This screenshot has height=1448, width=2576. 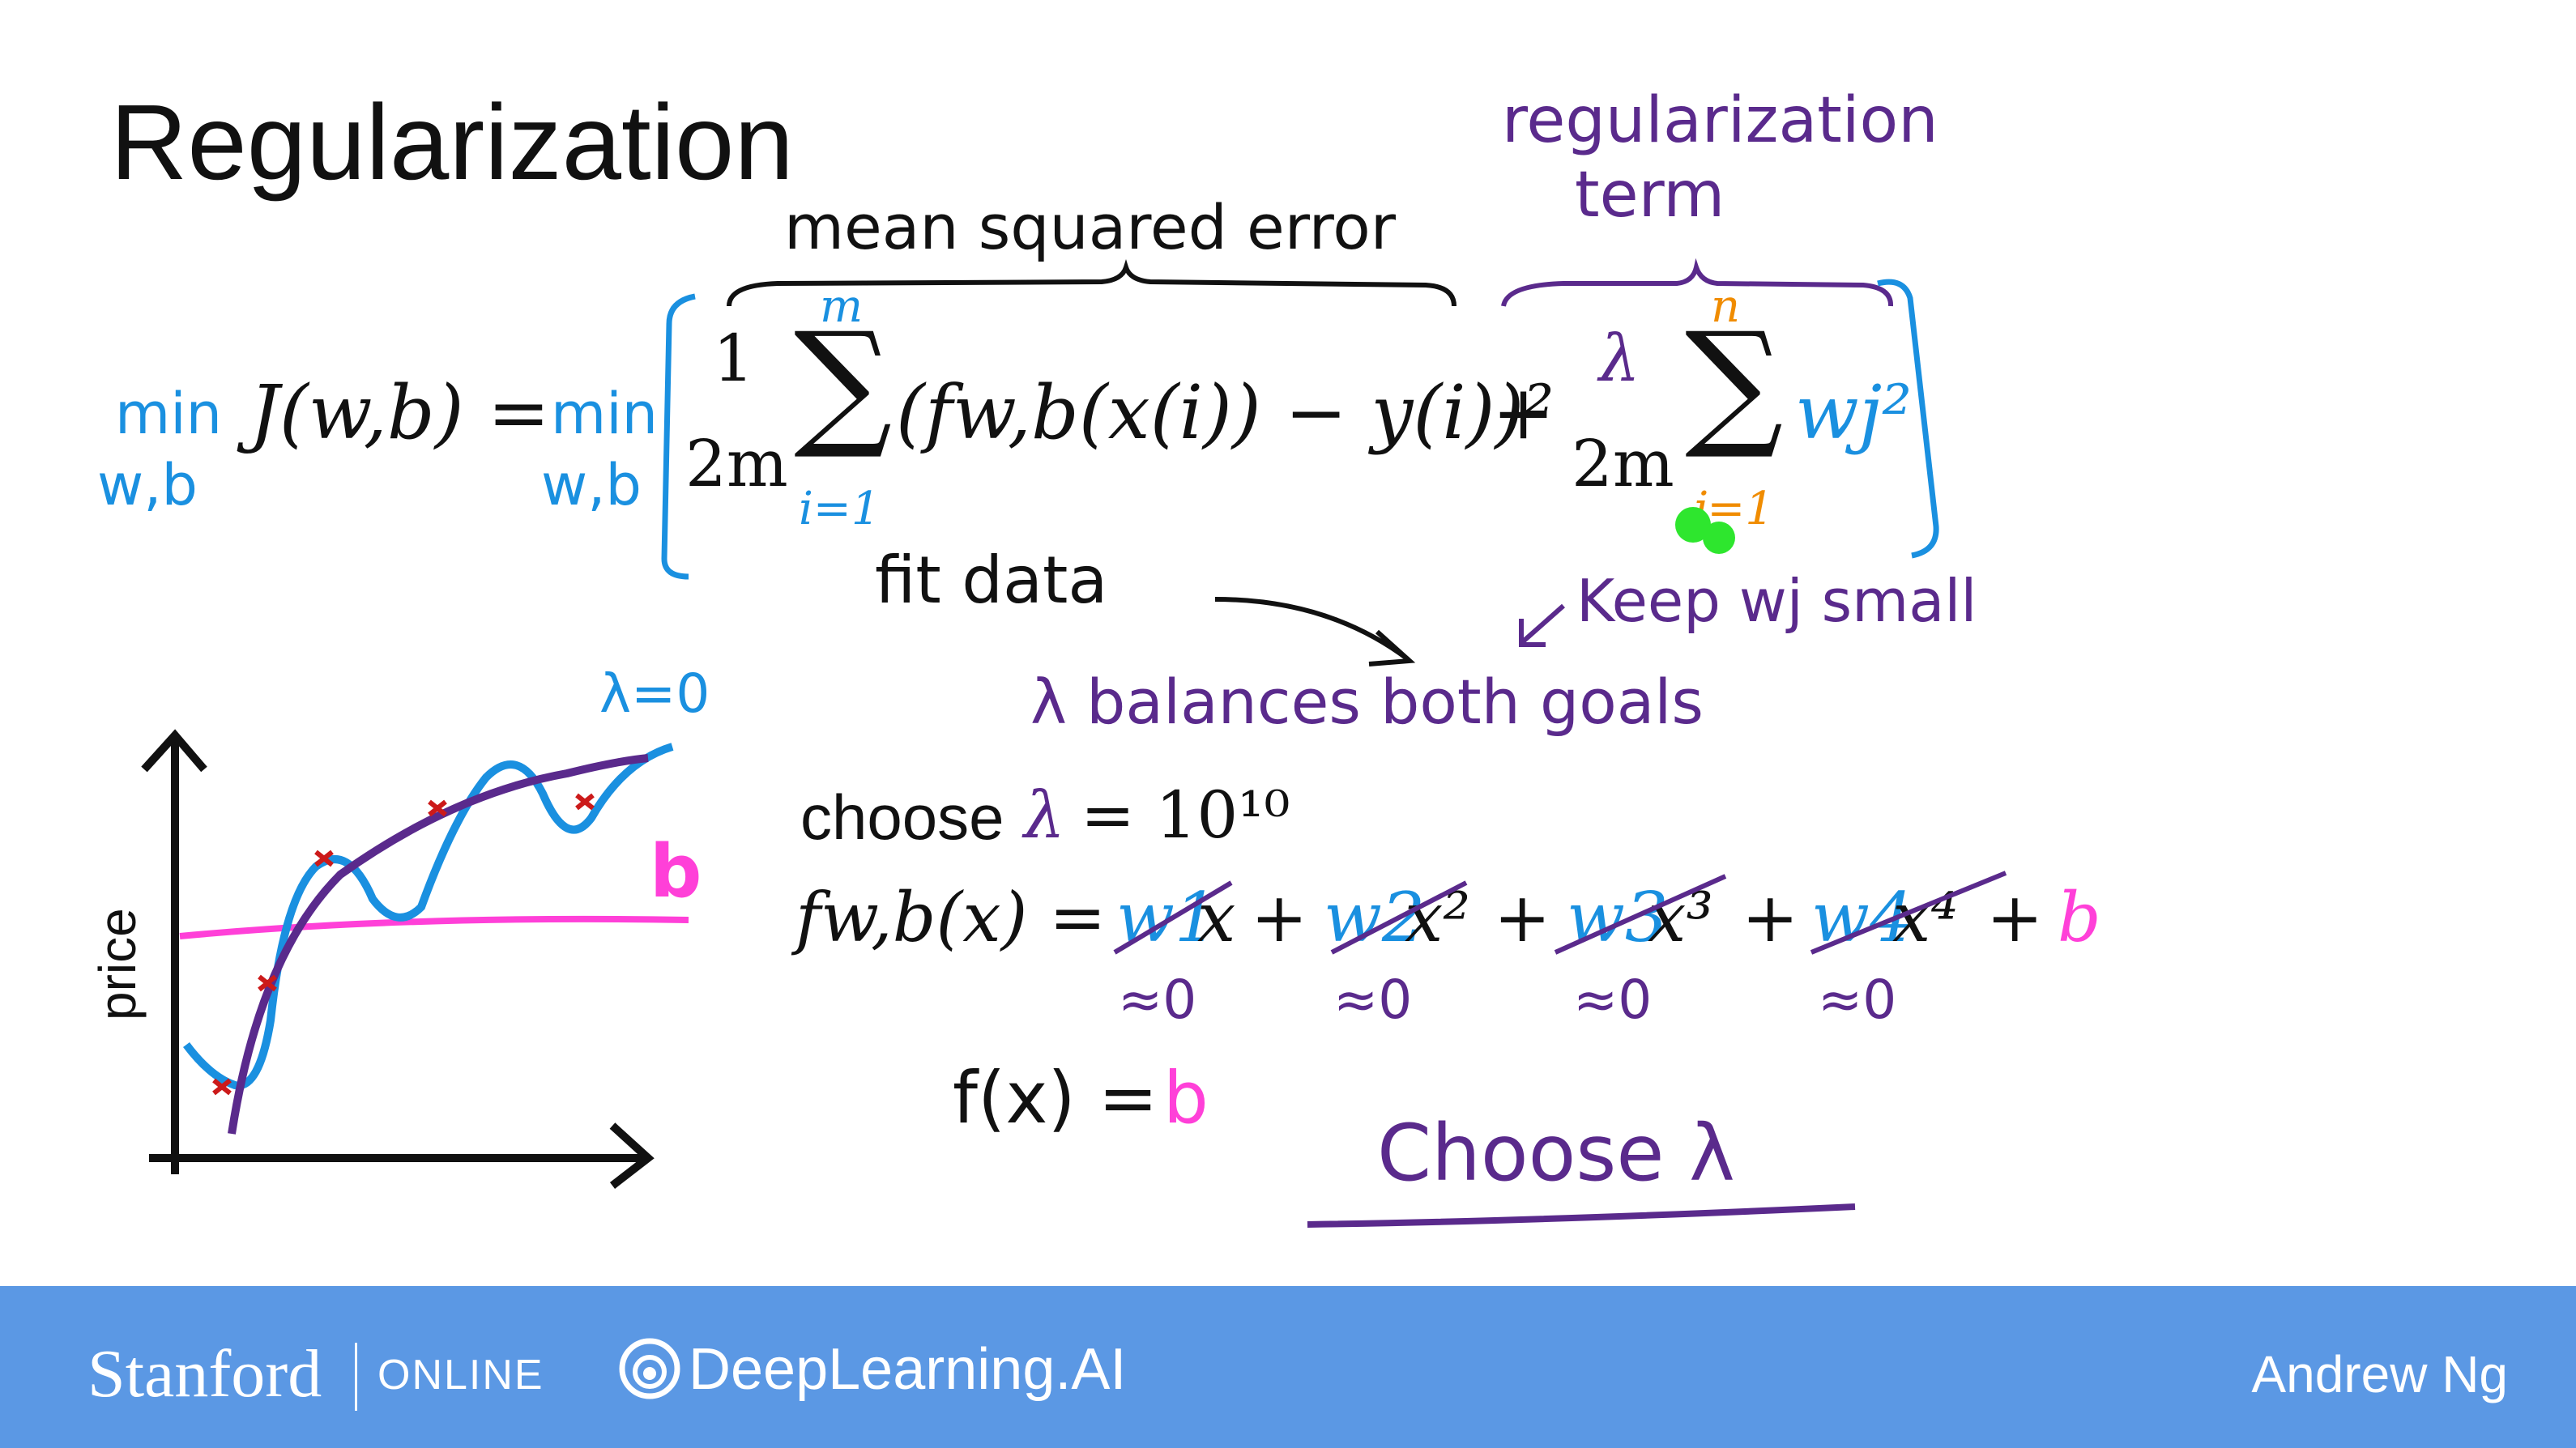 What do you see at coordinates (1312, 629) in the screenshot?
I see `fit-data-arrow` at bounding box center [1312, 629].